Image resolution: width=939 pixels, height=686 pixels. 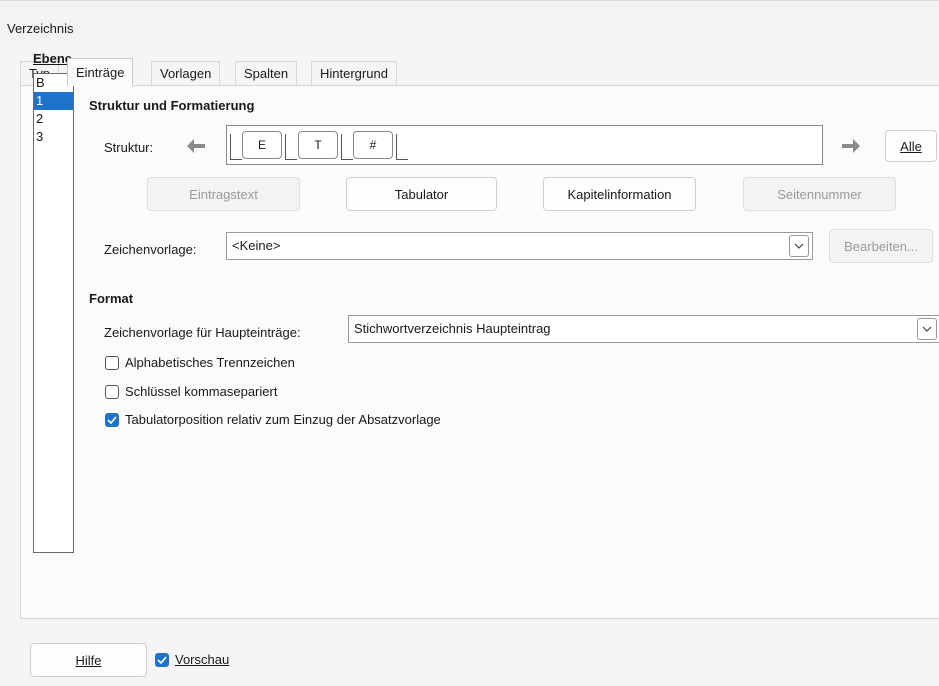 I want to click on char-style-value: <Keine>, so click(x=256, y=245).